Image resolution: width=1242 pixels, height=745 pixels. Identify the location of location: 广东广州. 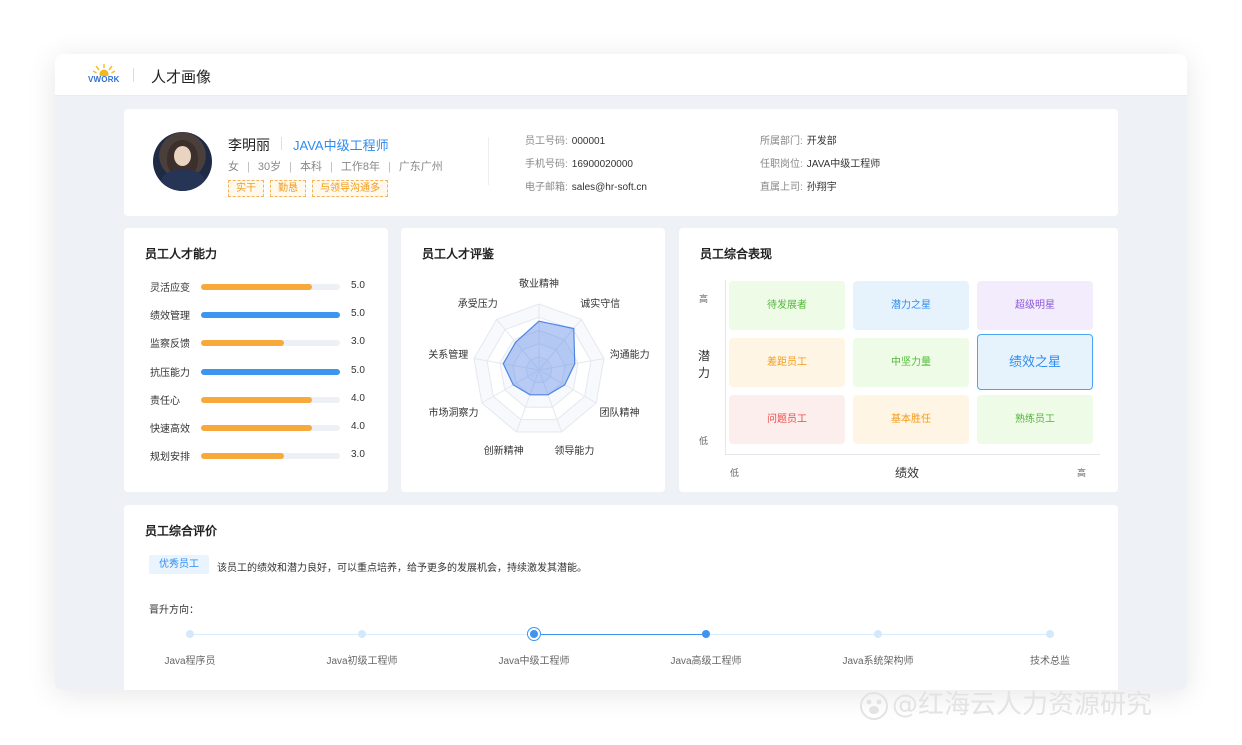
(420, 167).